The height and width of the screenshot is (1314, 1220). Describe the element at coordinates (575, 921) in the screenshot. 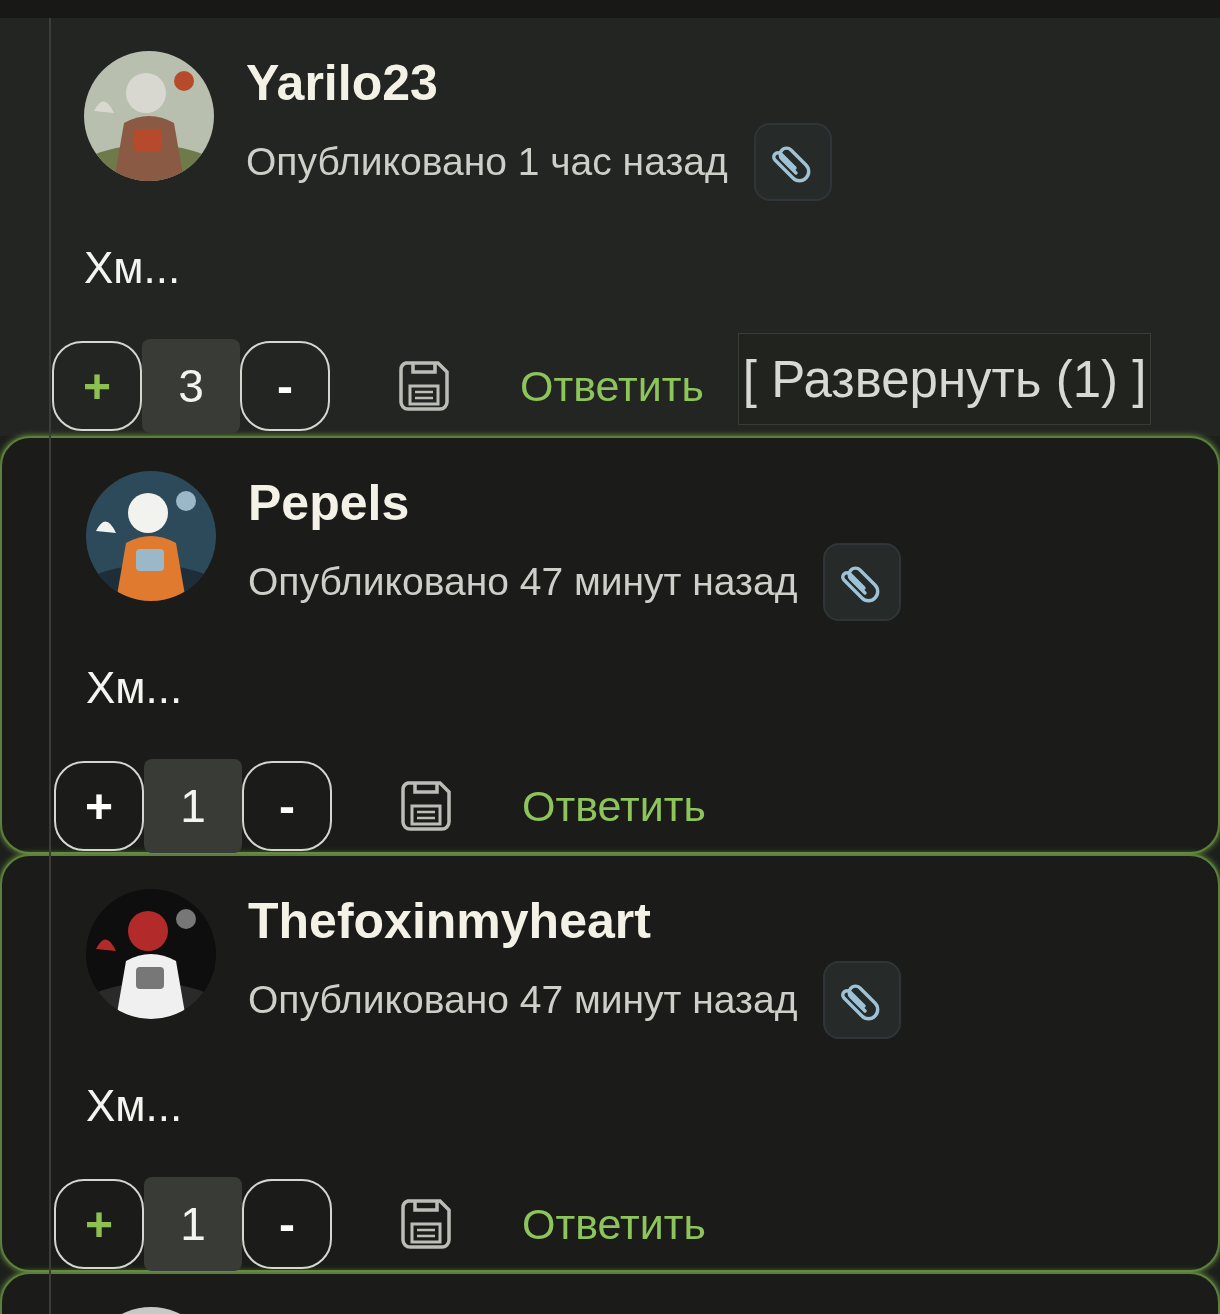

I see `username: Thefoxinmyheart` at that location.